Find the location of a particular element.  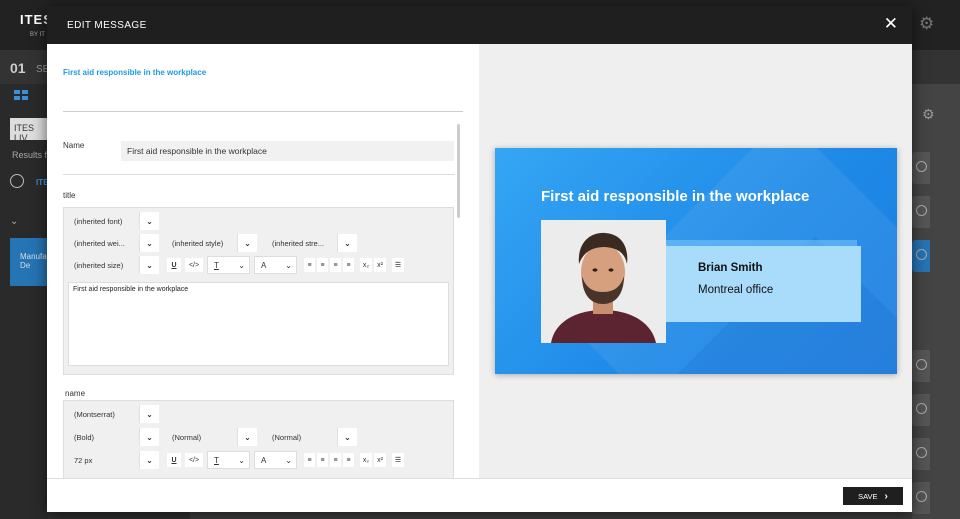

chevron-right-icon: › is located at coordinates (886, 496).